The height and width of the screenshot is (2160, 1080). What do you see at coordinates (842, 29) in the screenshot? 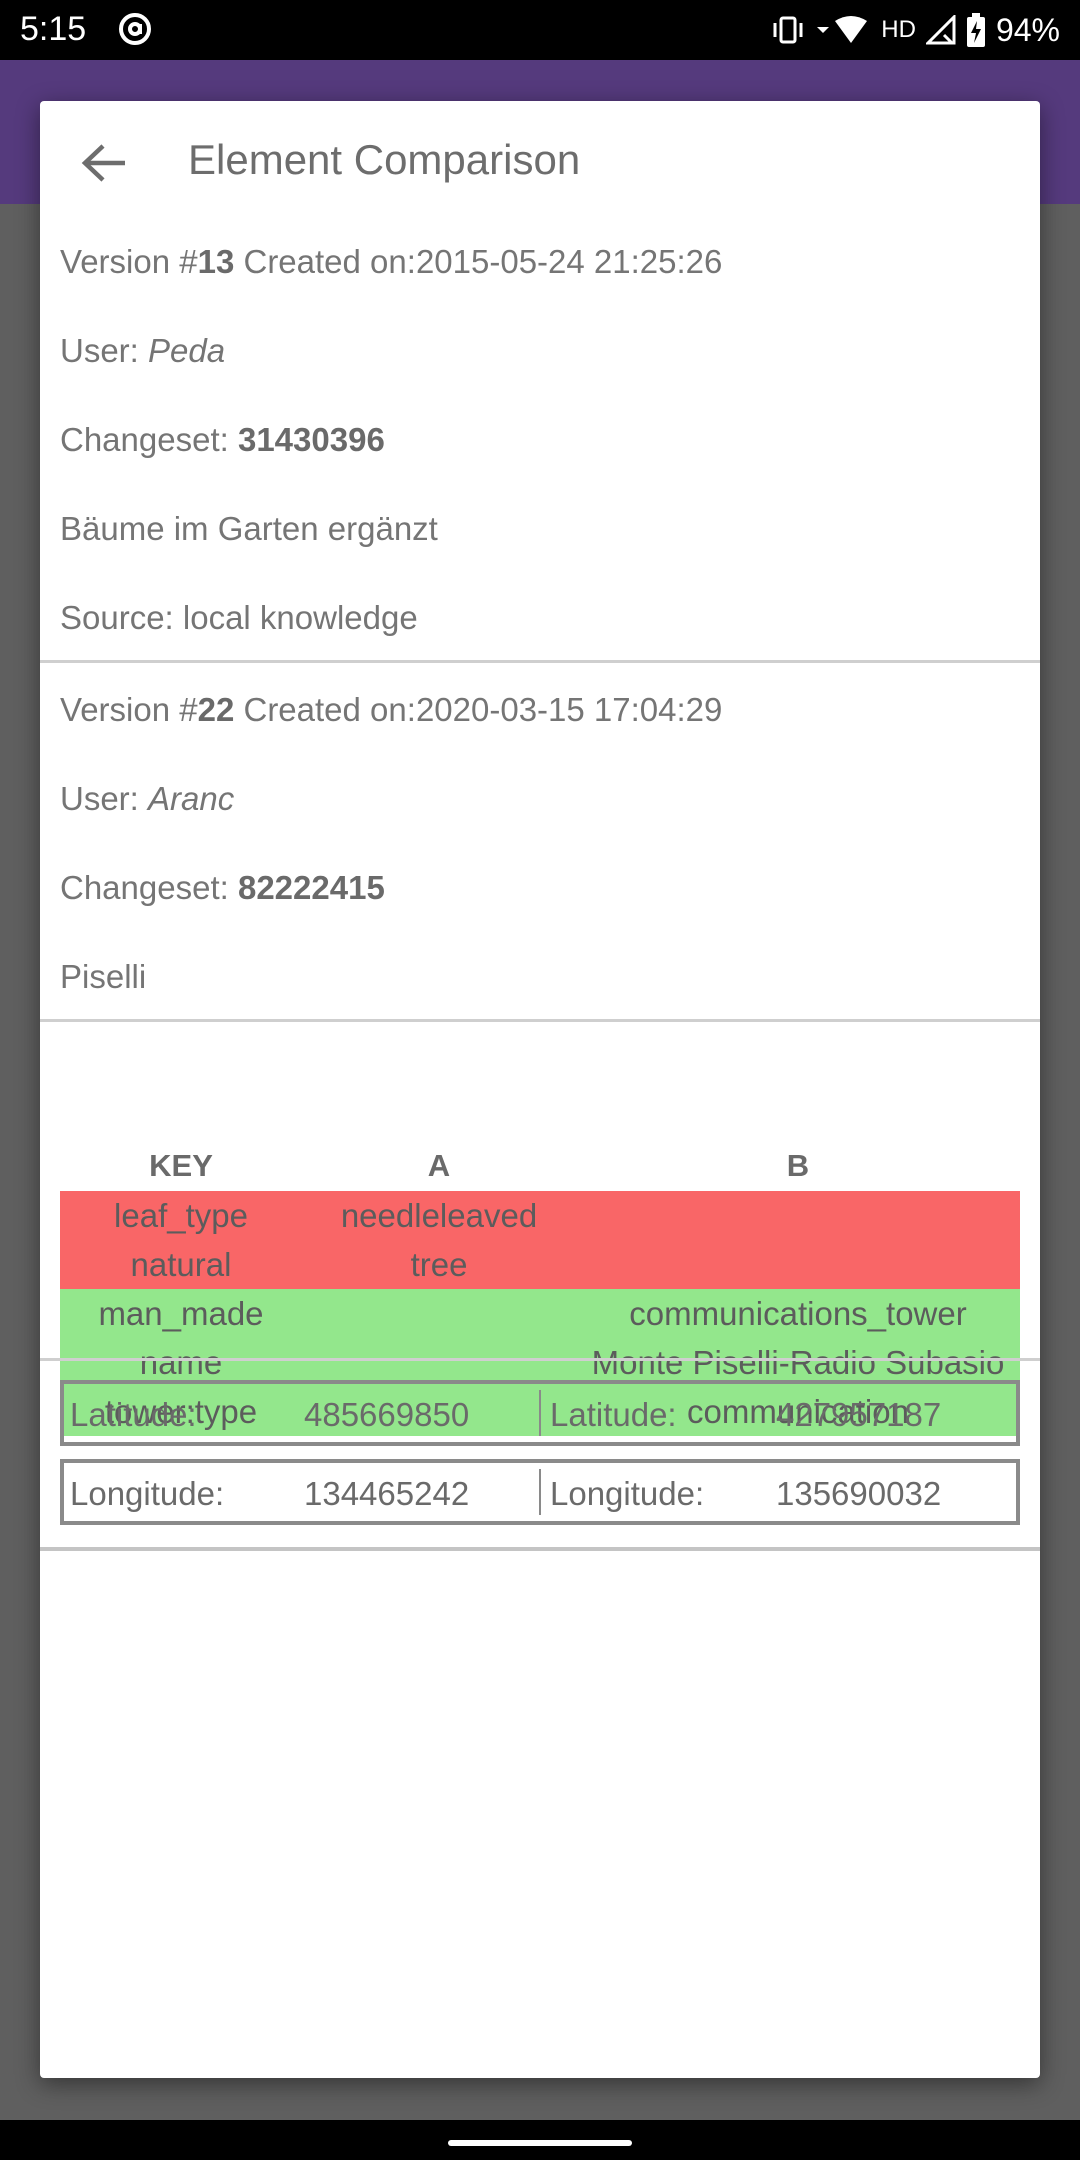
I see `wifi-icon` at bounding box center [842, 29].